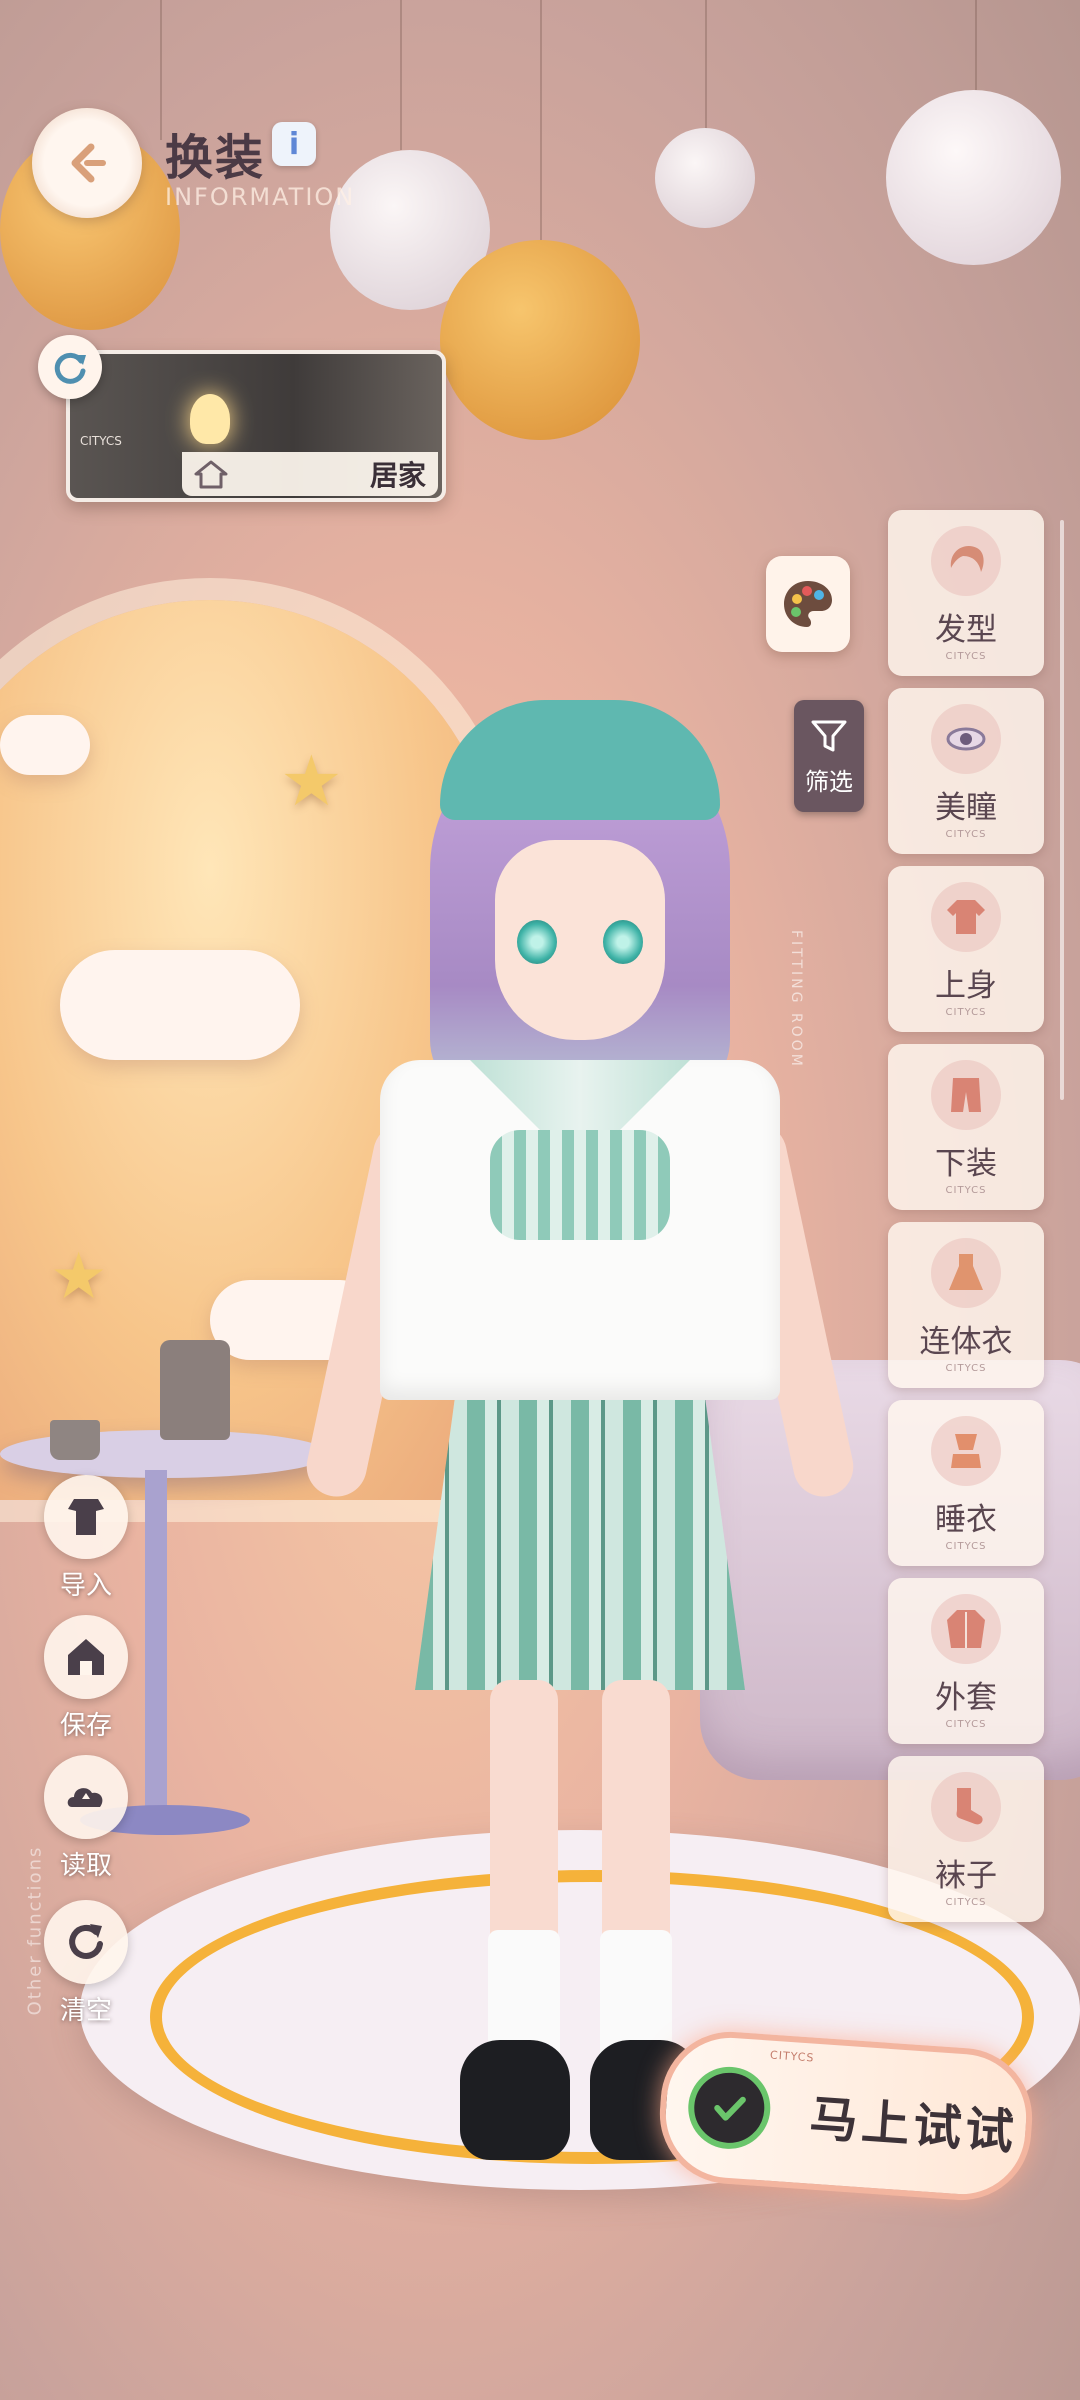 This screenshot has width=1080, height=2400. Describe the element at coordinates (156, 1650) in the screenshot. I see `side-table-leg` at that location.